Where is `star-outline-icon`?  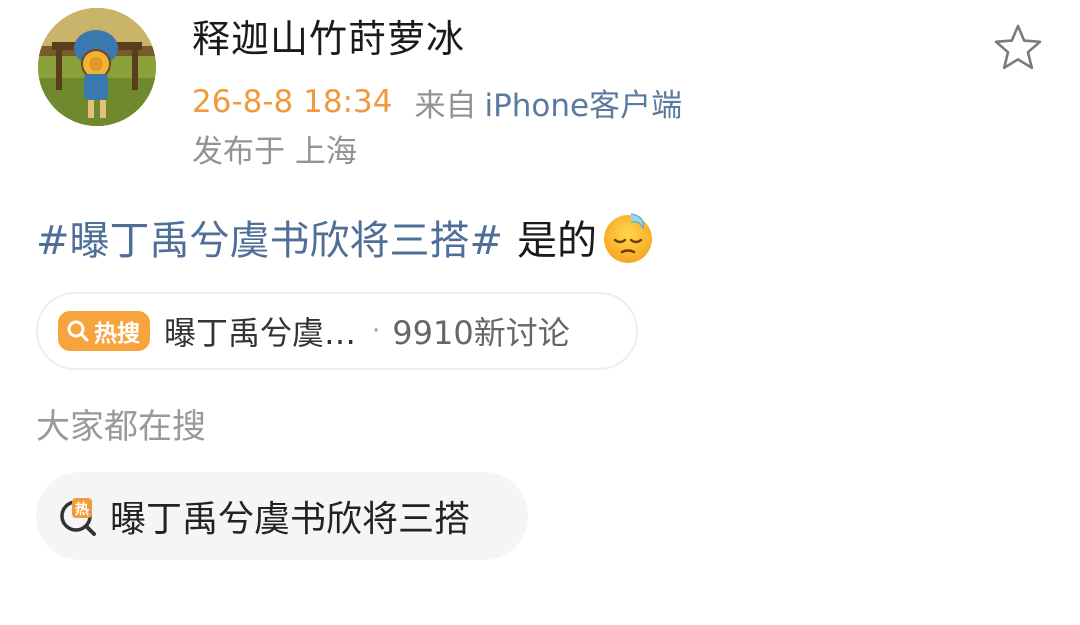
star-outline-icon is located at coordinates (1018, 47).